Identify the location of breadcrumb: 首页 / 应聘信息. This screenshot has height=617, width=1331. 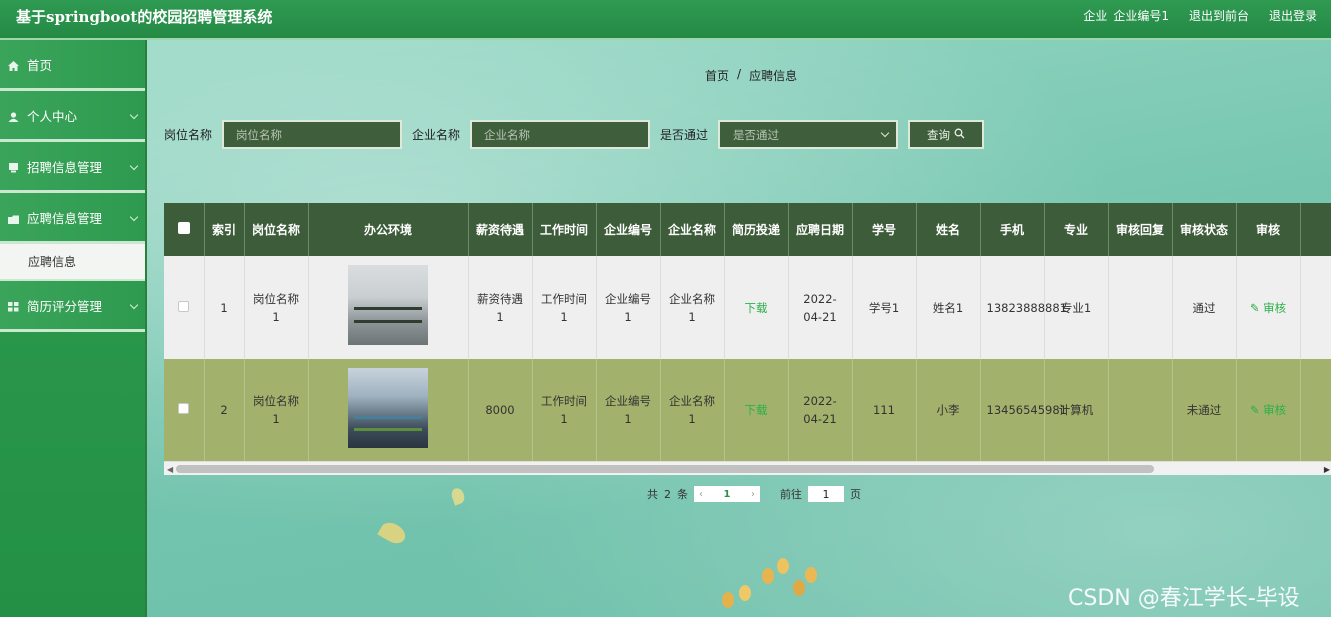
(751, 75).